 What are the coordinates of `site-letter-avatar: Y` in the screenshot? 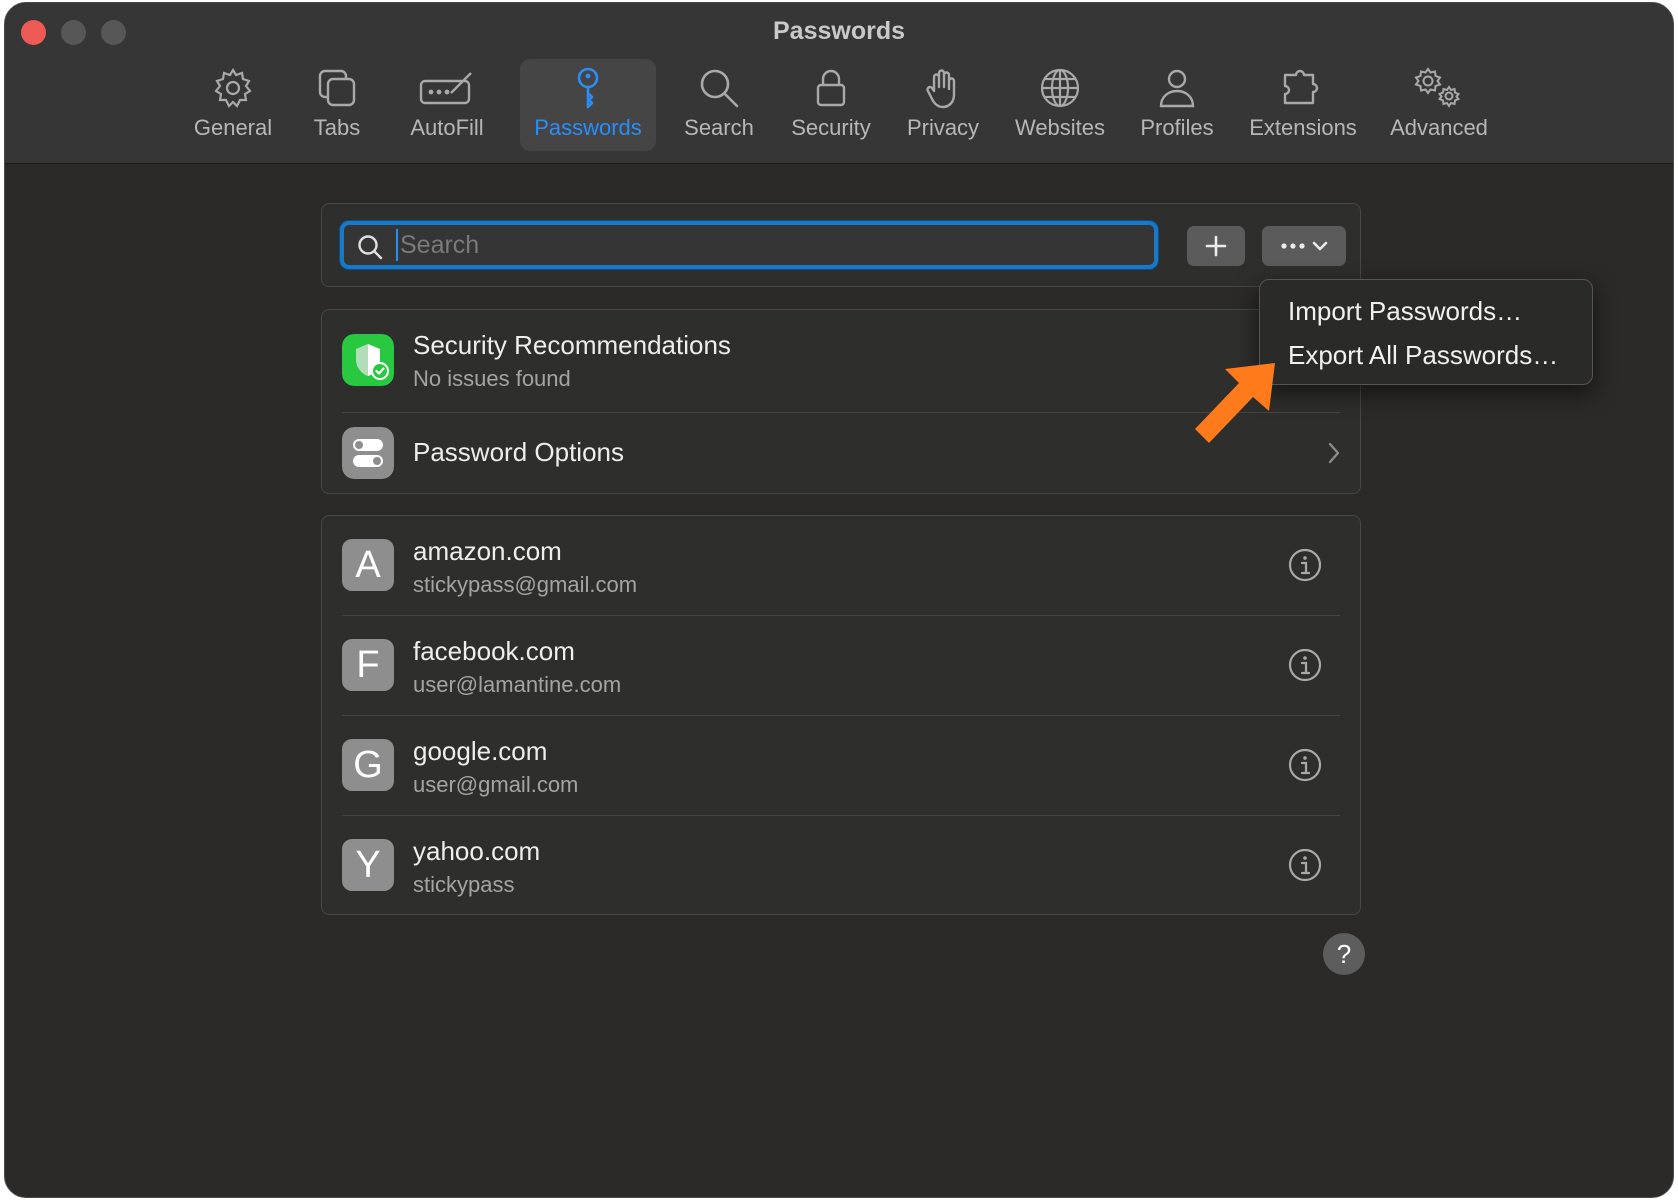 It's located at (368, 865).